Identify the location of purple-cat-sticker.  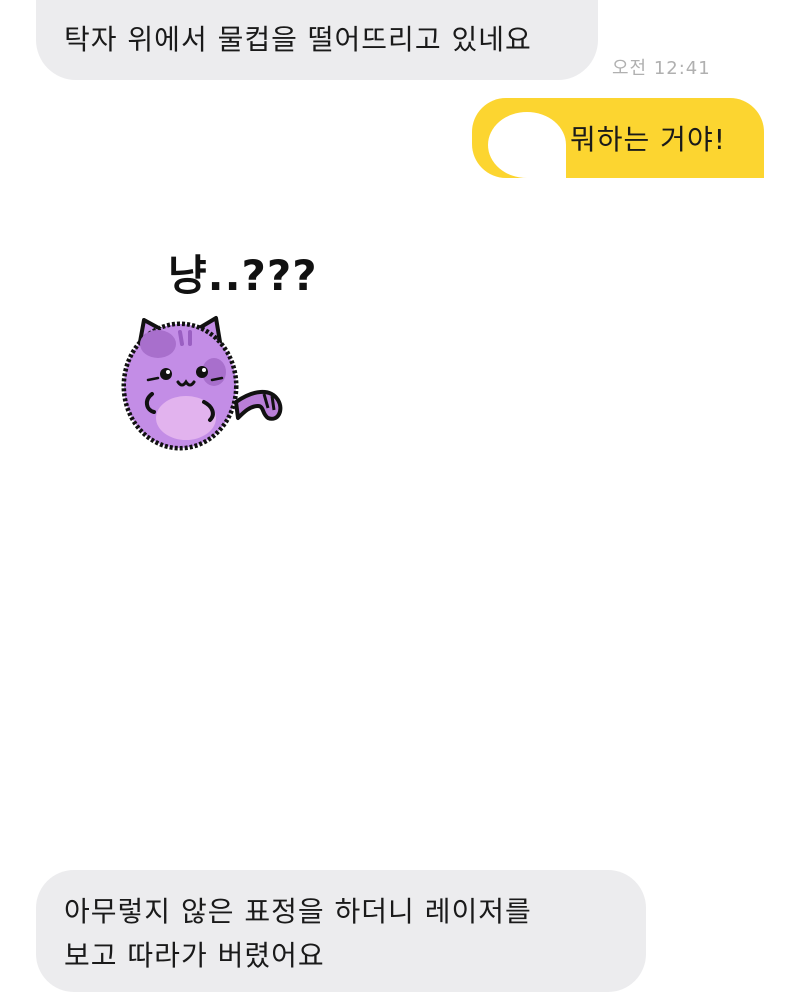
(206, 384).